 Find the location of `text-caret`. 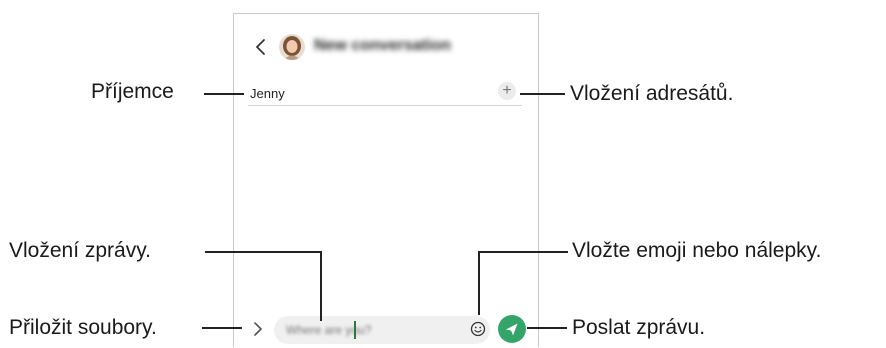

text-caret is located at coordinates (355, 330).